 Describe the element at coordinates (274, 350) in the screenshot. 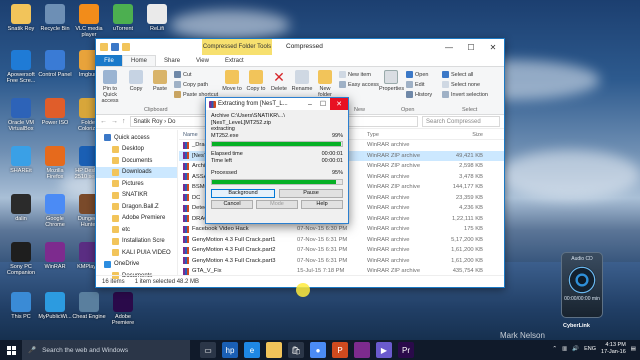

I see `file-explorer-icon` at that location.